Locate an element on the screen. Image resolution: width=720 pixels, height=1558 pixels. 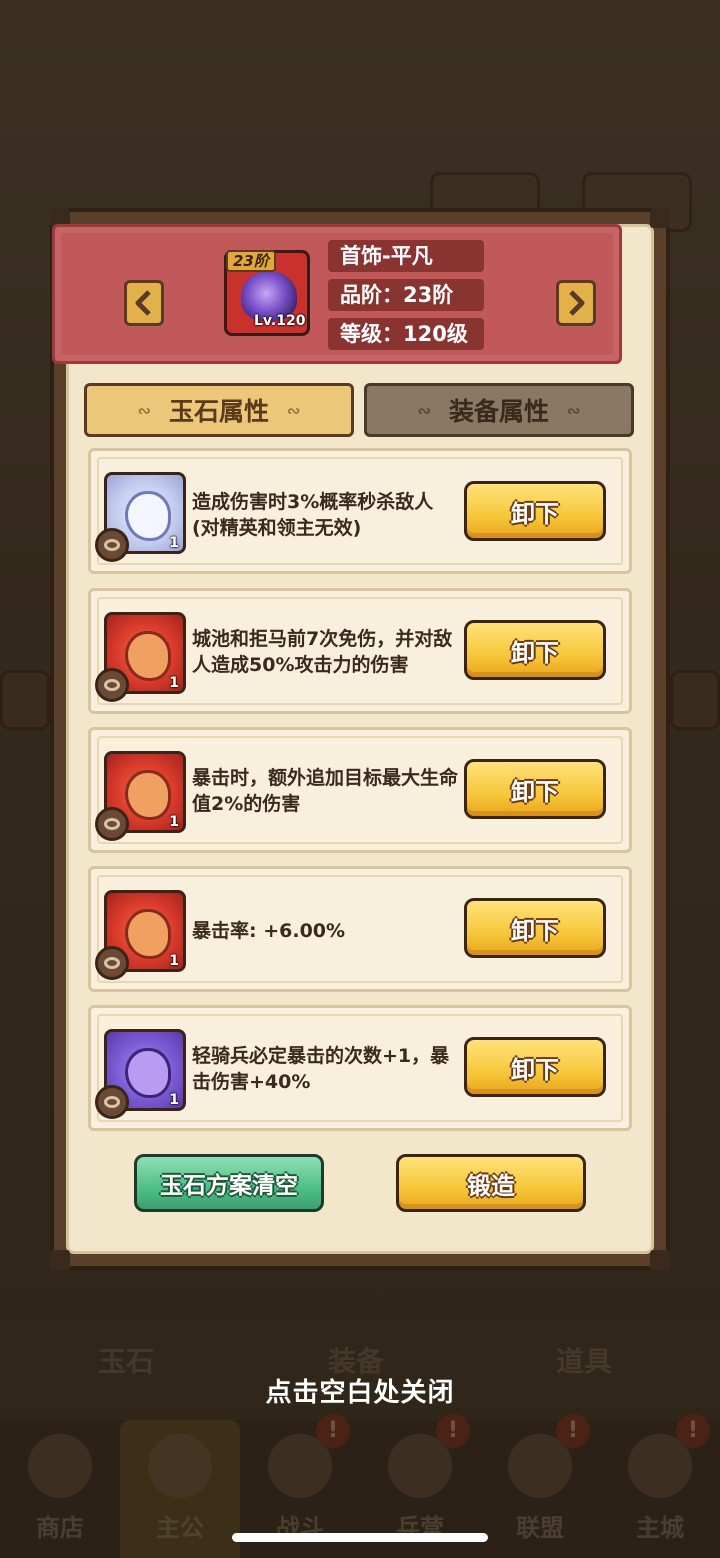
item-name: 首饰-平凡 is located at coordinates (406, 256).